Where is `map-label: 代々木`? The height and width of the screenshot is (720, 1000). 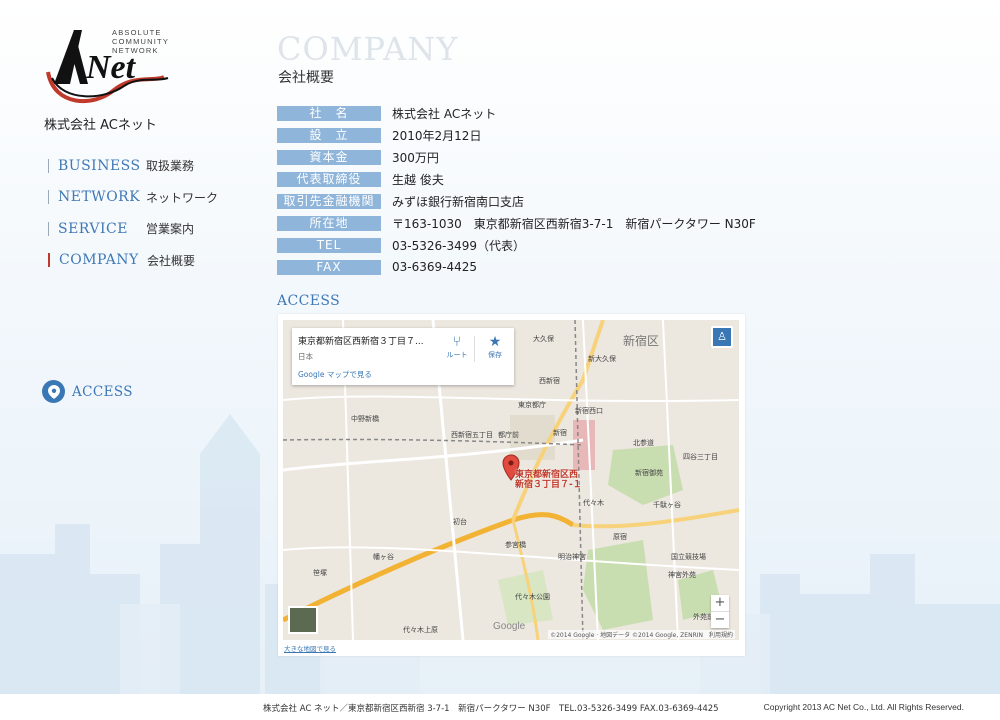 map-label: 代々木 is located at coordinates (593, 503).